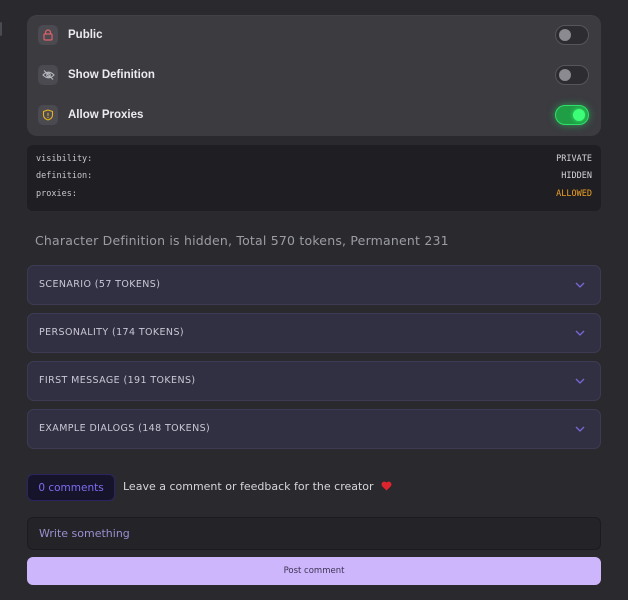 Image resolution: width=628 pixels, height=600 pixels. Describe the element at coordinates (56, 194) in the screenshot. I see `status-key: proxies:` at that location.